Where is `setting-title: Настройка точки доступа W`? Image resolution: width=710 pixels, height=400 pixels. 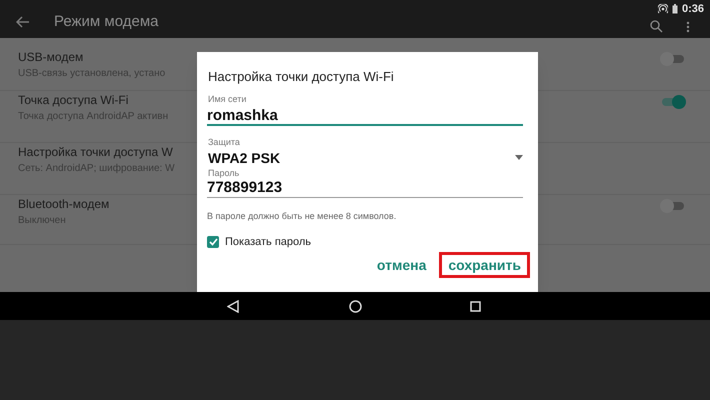 setting-title: Настройка точки доступа W is located at coordinates (95, 152).